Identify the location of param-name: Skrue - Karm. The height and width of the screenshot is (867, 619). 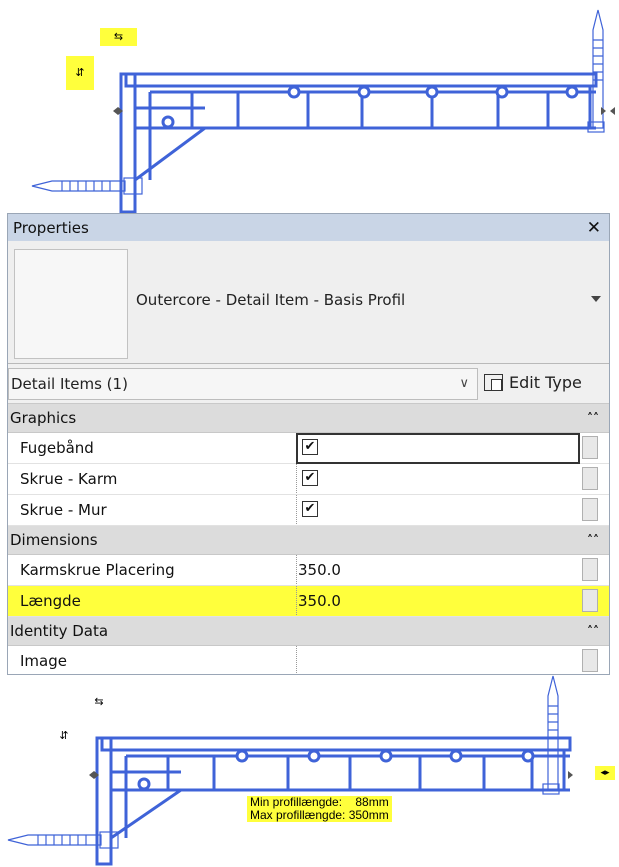
(69, 479).